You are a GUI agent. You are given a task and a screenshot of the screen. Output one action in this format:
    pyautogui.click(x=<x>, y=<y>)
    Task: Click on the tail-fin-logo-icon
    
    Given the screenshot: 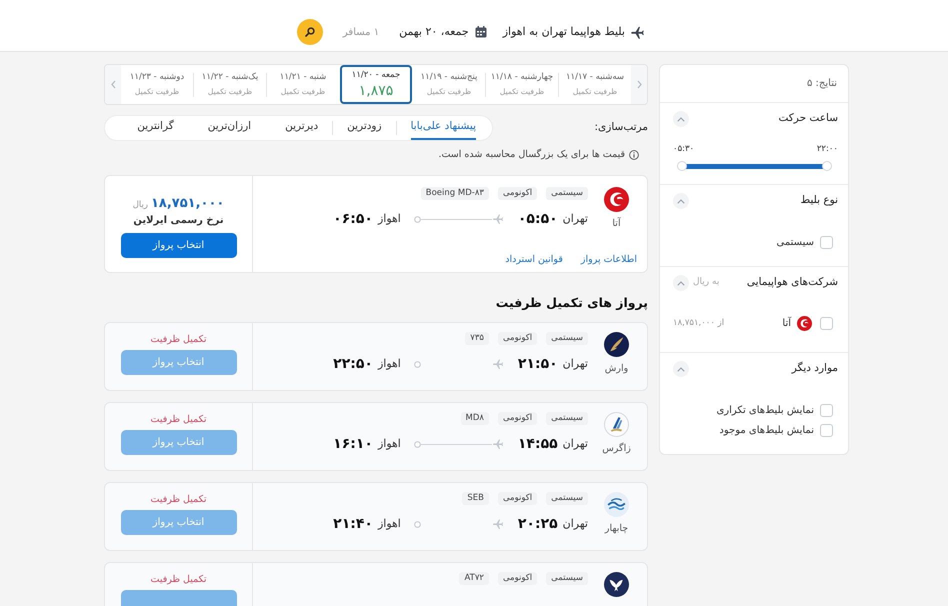 What is the action you would take?
    pyautogui.click(x=616, y=424)
    